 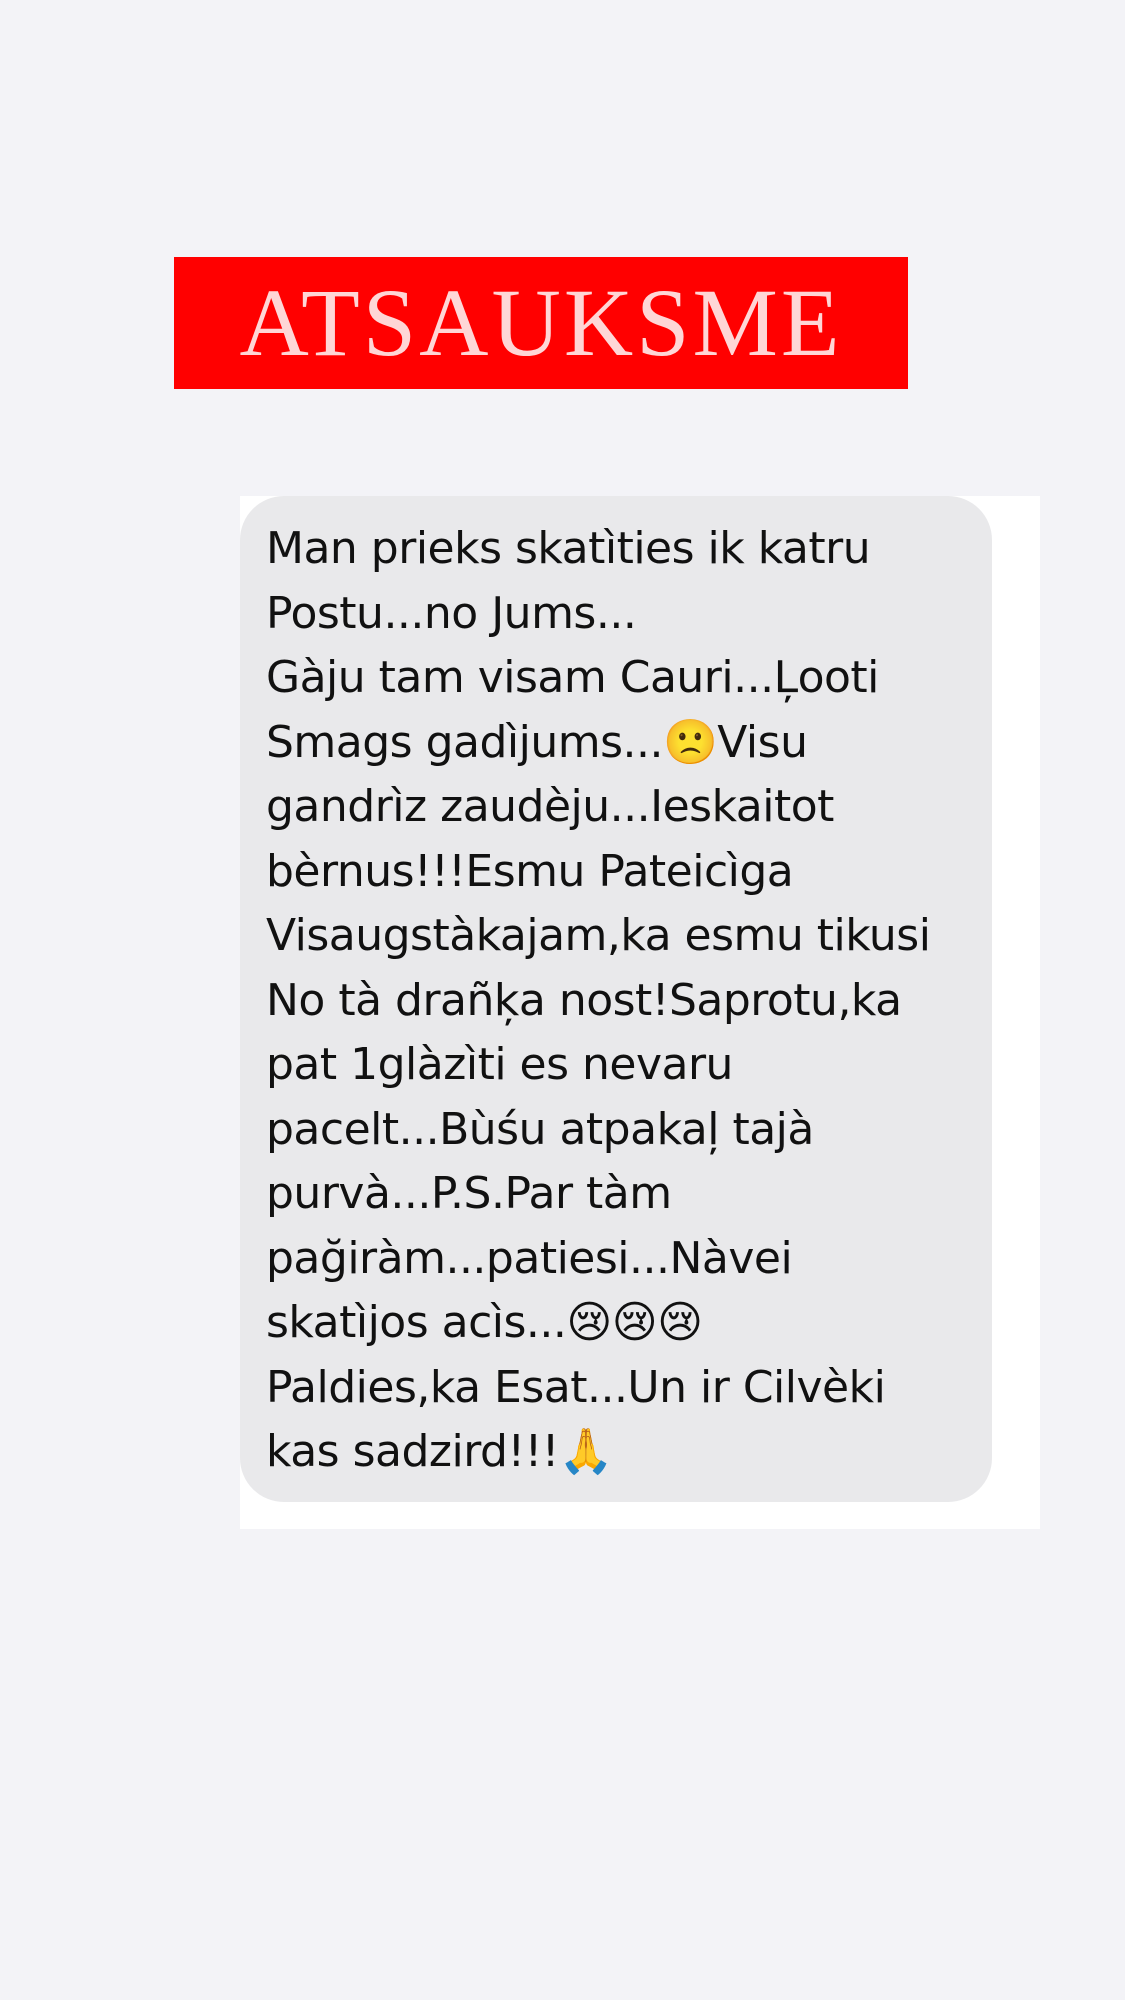 I want to click on message-line: pat 1glàzìti es nevaru, so click(x=499, y=1064).